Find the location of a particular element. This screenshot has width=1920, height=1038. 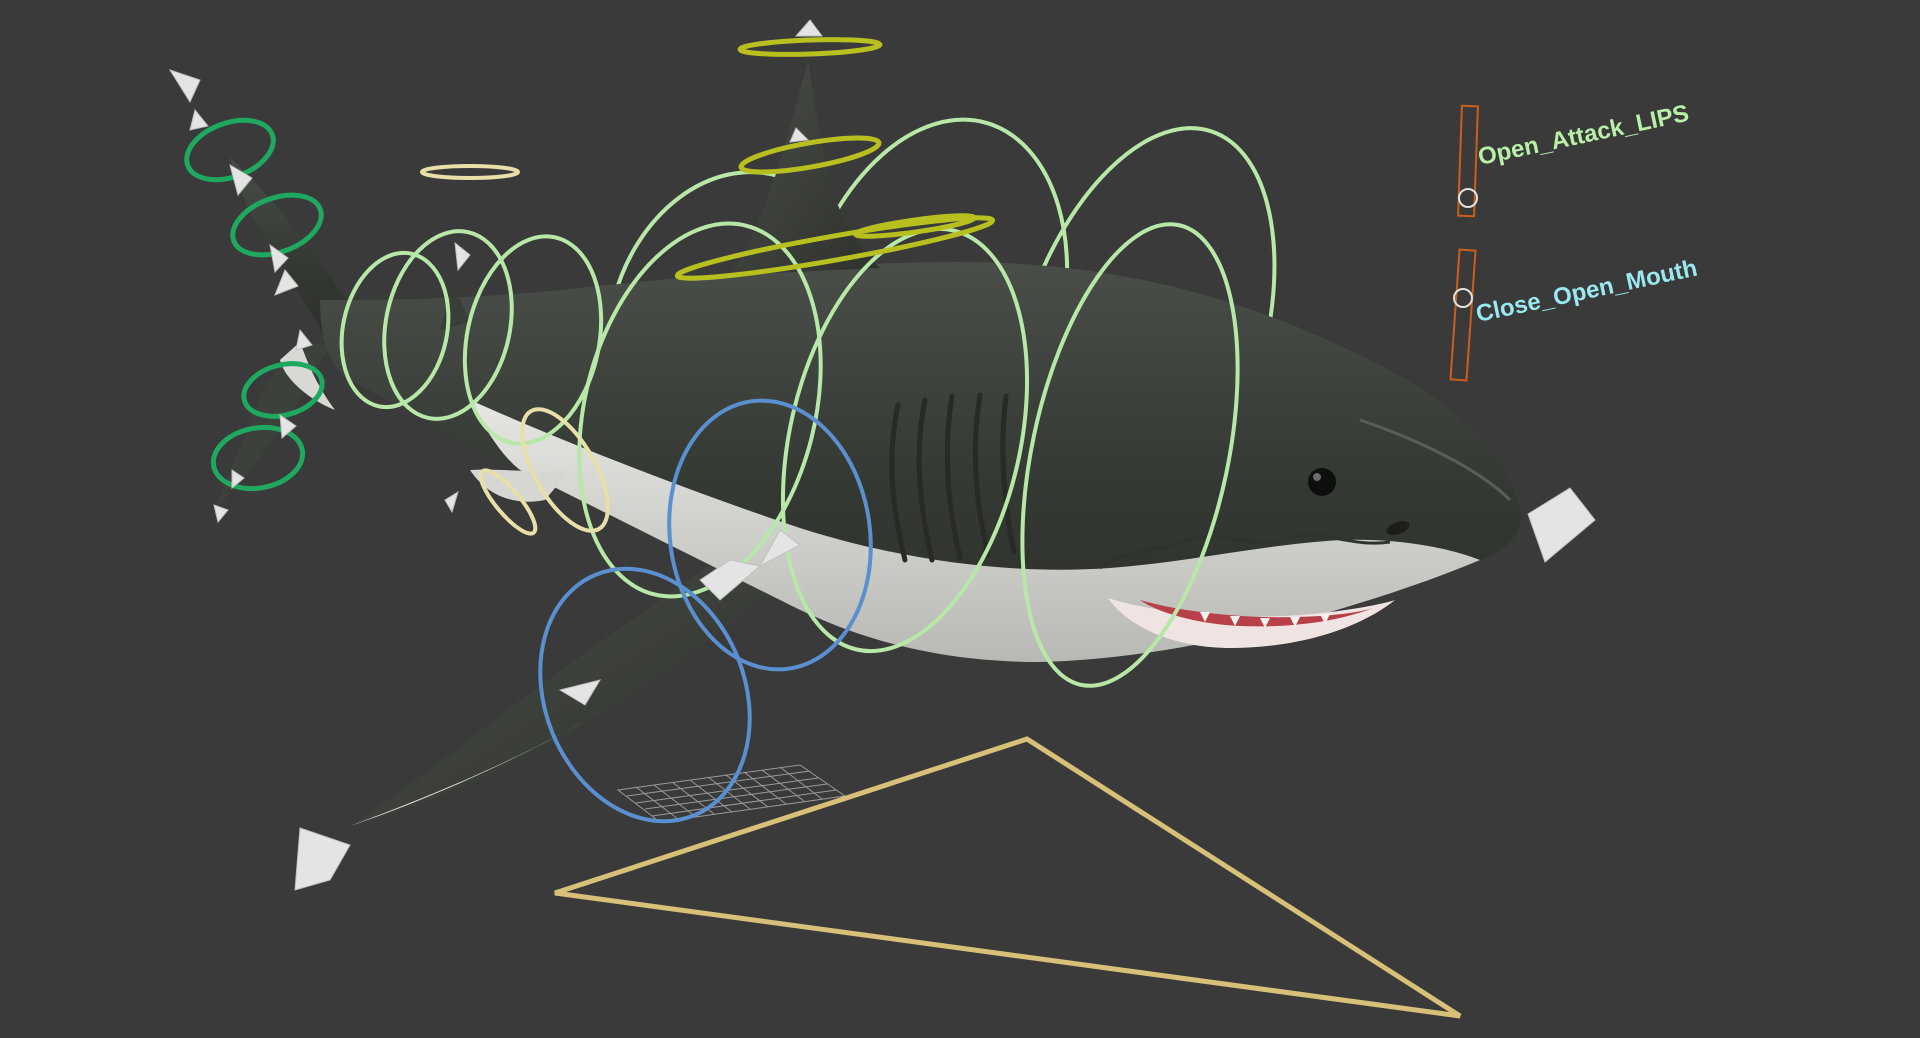

control-open-attack-lips: Open_Attack_LIPS is located at coordinates (1574, 159).